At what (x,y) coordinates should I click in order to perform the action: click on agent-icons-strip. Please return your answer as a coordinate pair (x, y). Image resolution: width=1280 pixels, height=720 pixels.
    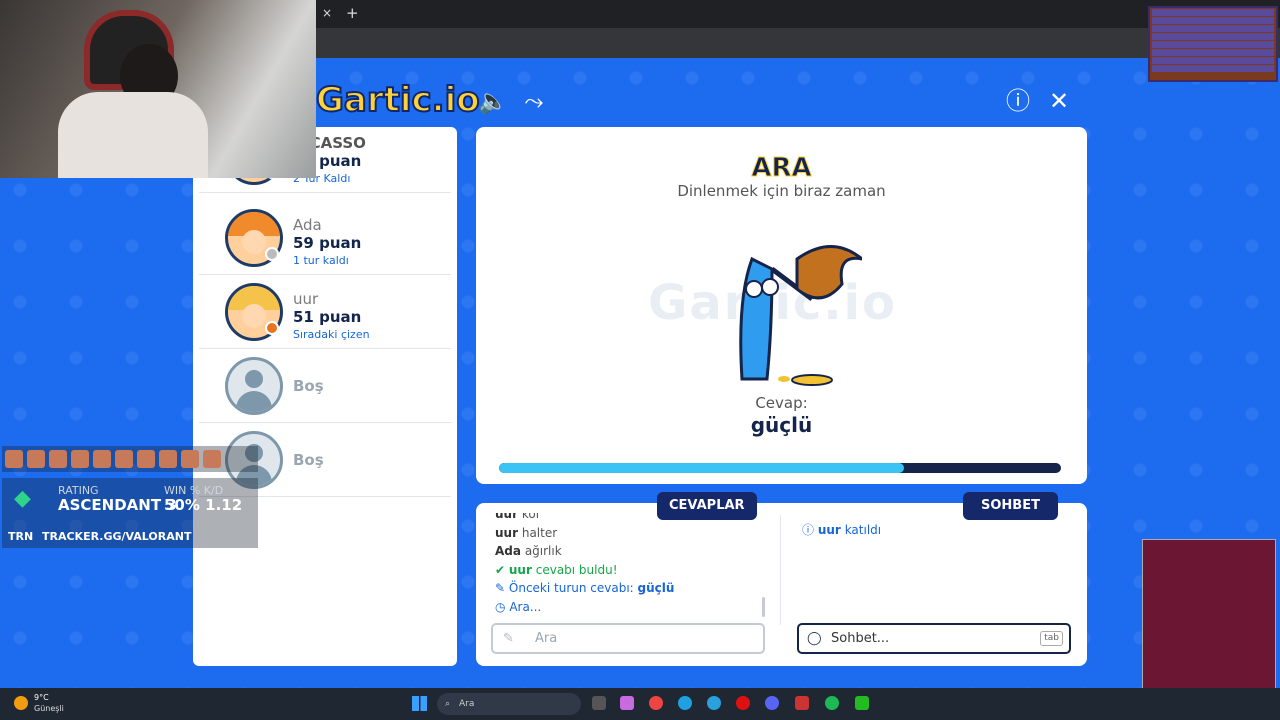
    Looking at the image, I should click on (130, 459).